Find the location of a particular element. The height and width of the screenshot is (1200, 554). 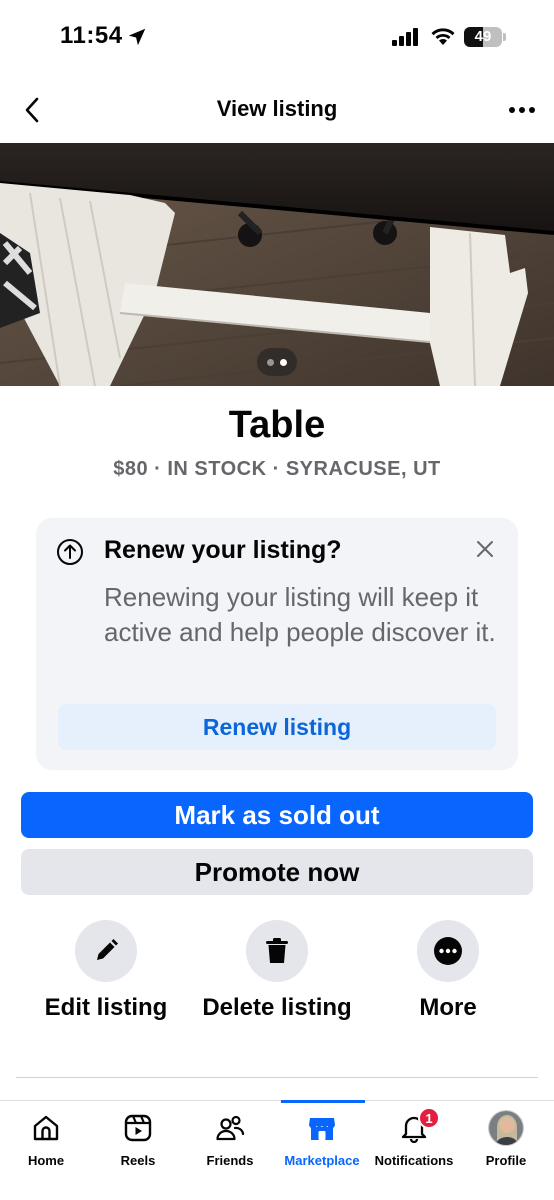

pager-dot-active is located at coordinates (283, 362).